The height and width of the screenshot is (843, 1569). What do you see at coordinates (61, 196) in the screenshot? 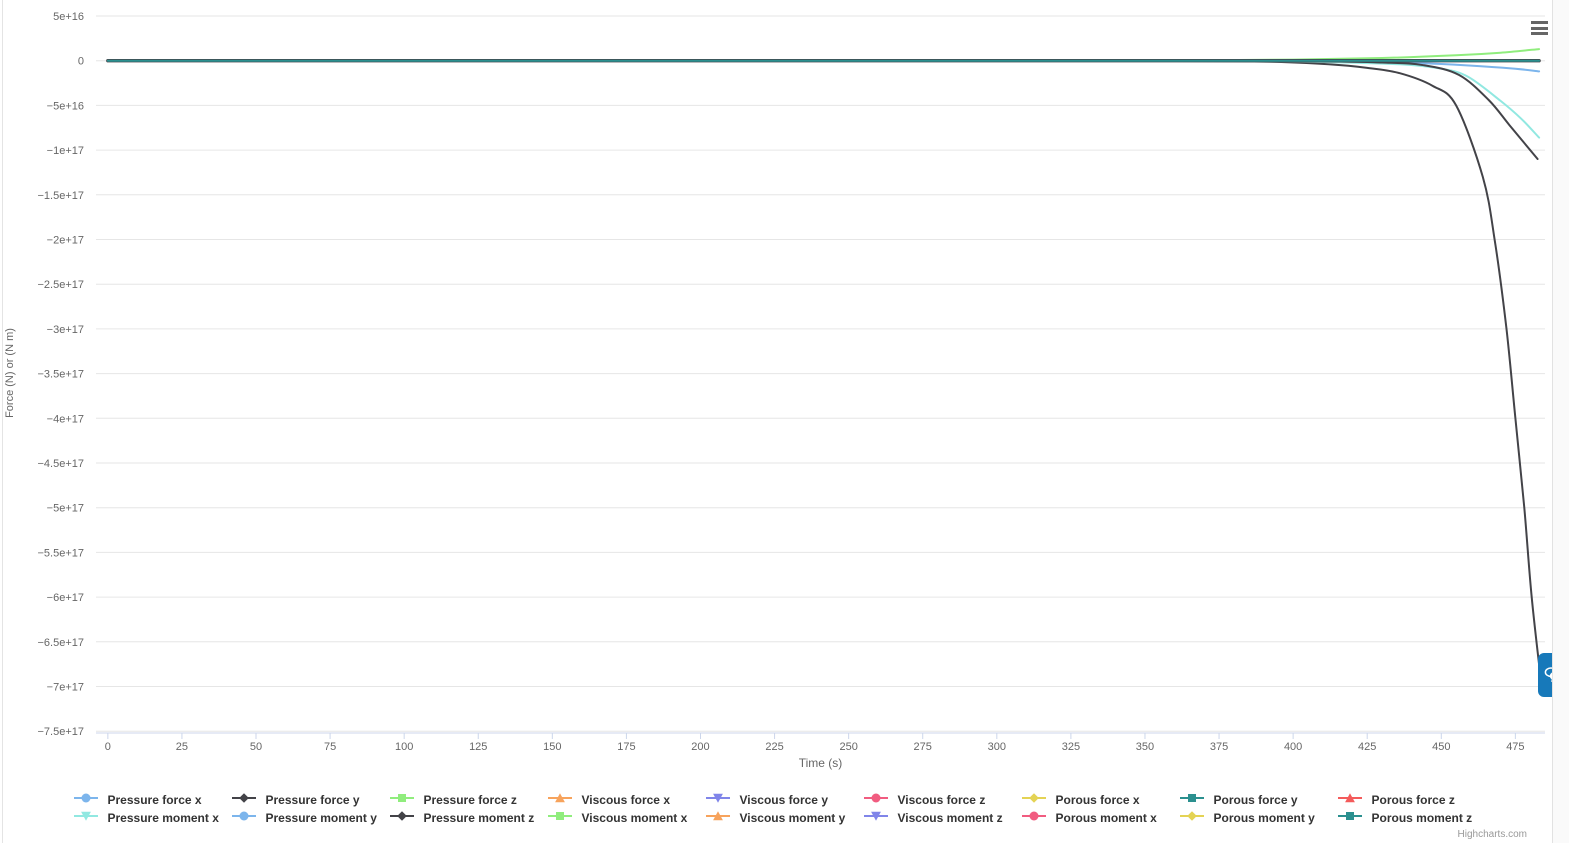
I see `y-tick-label: −1.5e+17` at bounding box center [61, 196].